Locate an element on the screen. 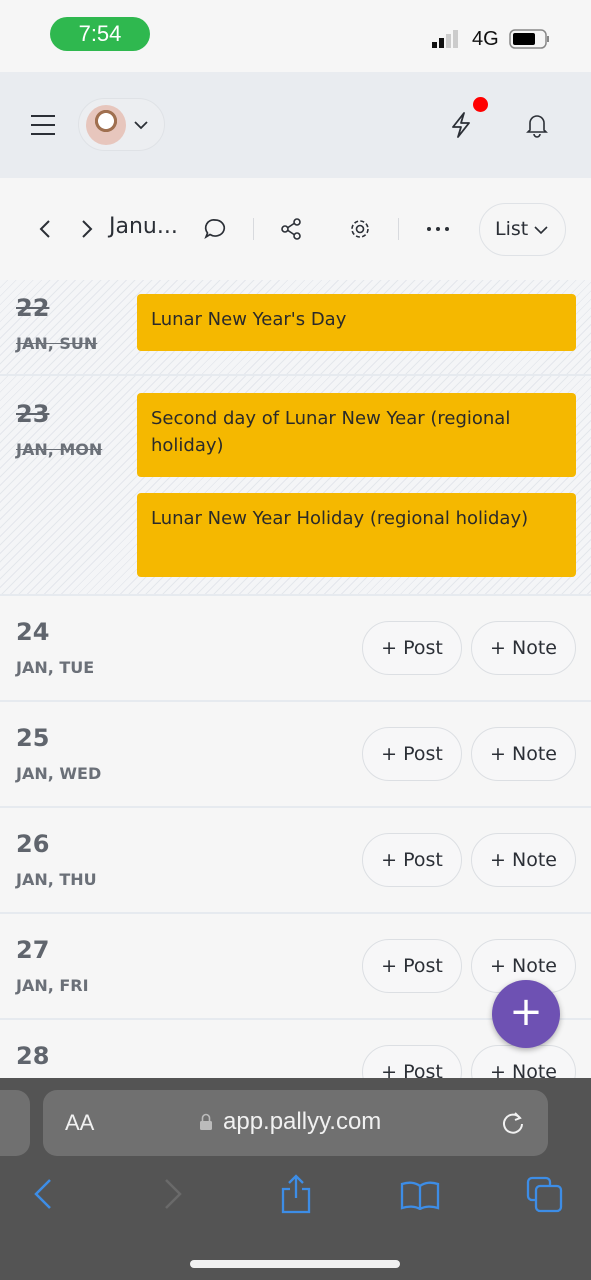  signal-icon is located at coordinates (445, 39).